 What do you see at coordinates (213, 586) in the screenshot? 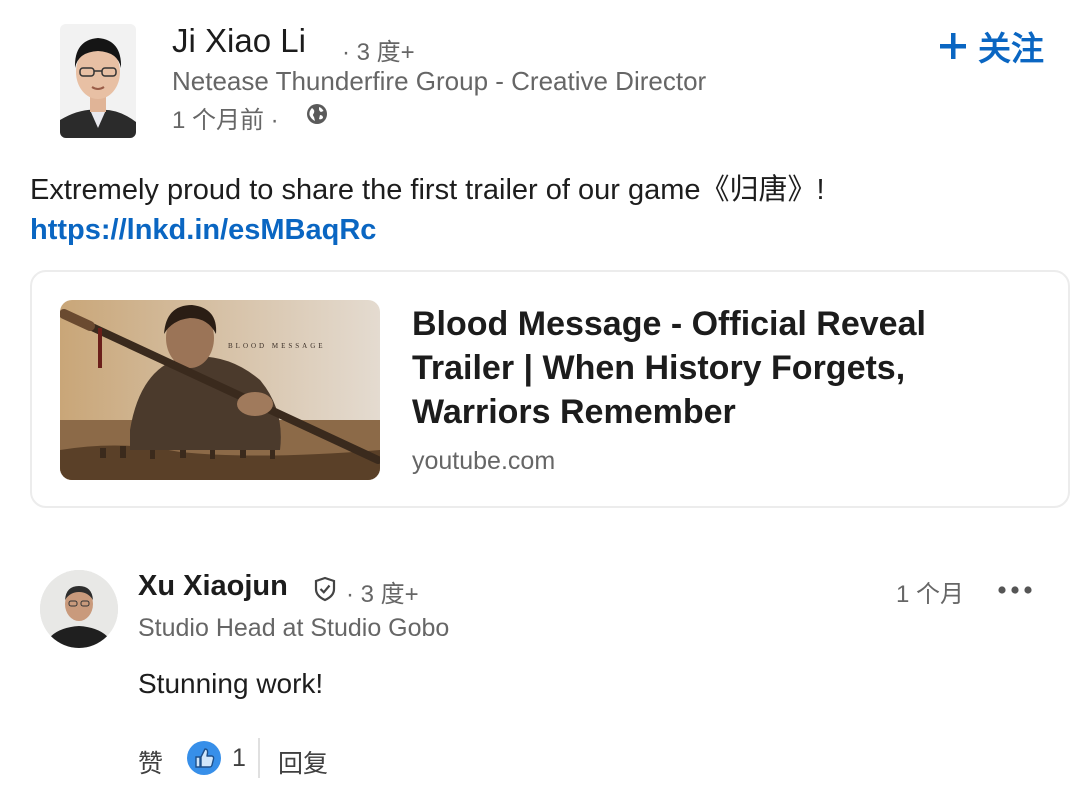
I see `commenter-name: Xu Xiaojun` at bounding box center [213, 586].